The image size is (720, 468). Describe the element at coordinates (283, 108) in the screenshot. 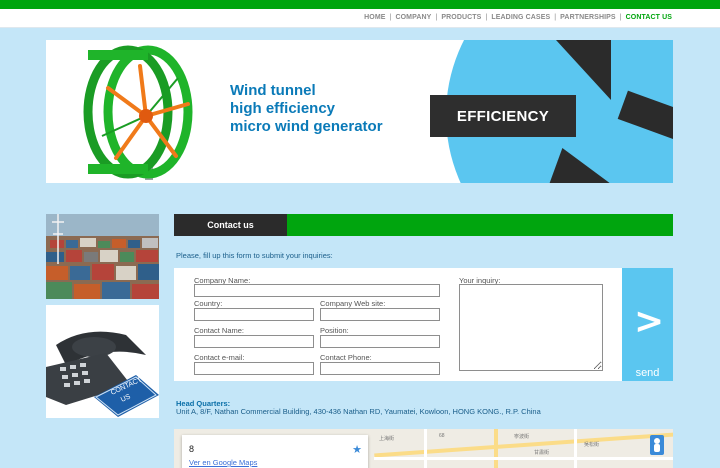

I see `headline-line-2: high efficiency` at that location.